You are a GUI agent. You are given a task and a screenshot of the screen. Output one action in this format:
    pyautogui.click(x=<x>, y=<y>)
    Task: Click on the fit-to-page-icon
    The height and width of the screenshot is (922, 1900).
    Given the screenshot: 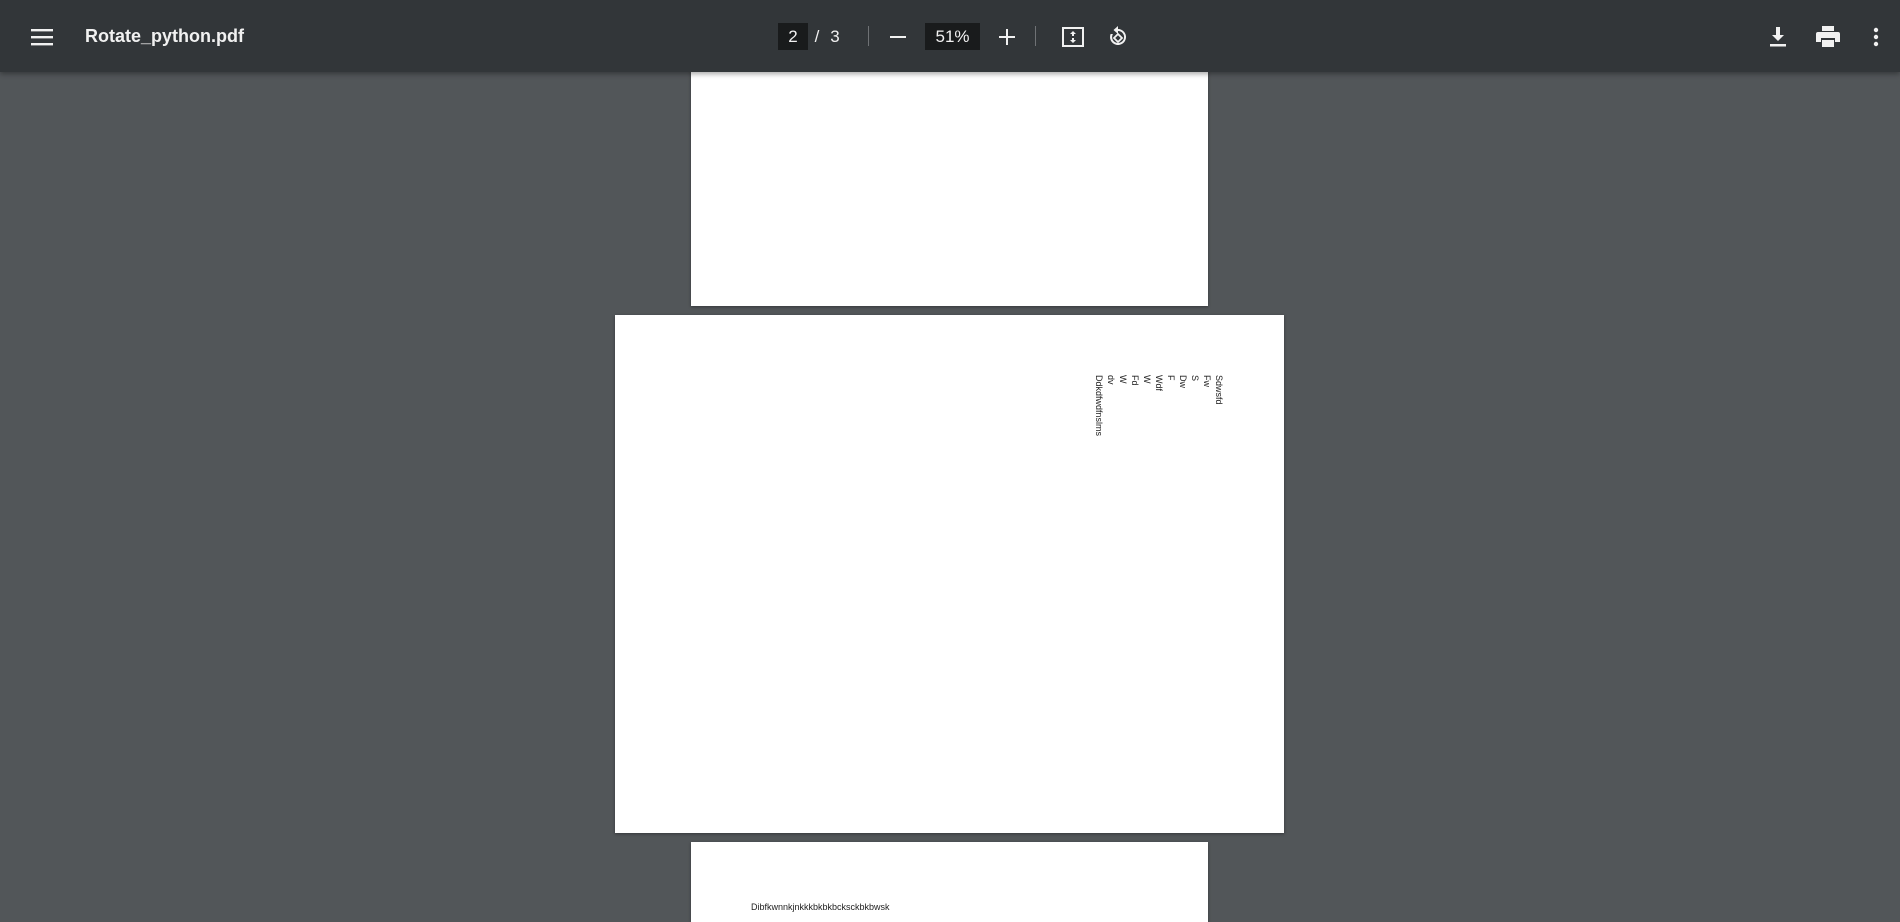 What is the action you would take?
    pyautogui.click(x=1073, y=37)
    